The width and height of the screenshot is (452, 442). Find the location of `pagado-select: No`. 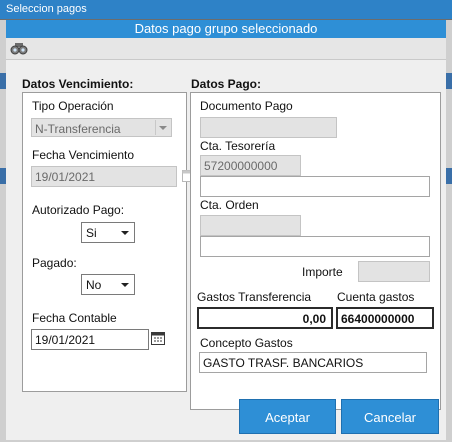

pagado-select: No is located at coordinates (108, 284).